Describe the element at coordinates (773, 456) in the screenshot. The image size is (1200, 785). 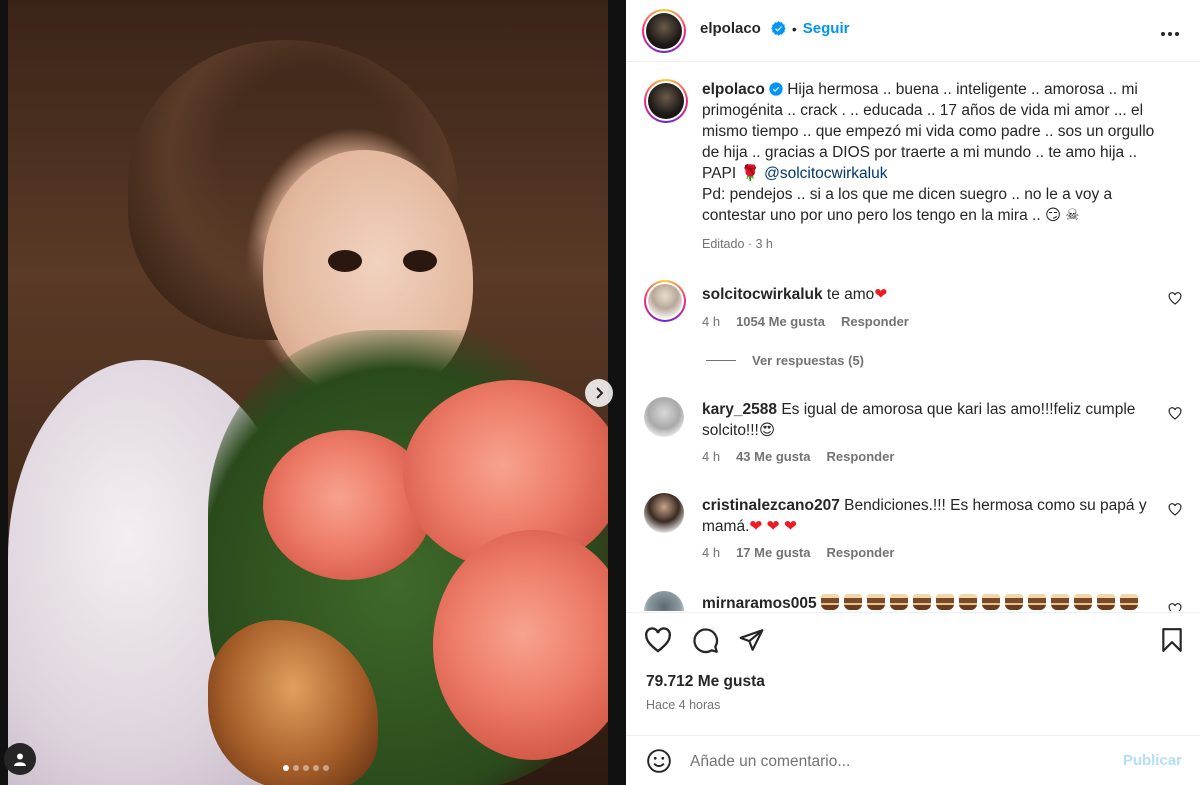
I see `comment-likes: 43 Me gusta` at that location.